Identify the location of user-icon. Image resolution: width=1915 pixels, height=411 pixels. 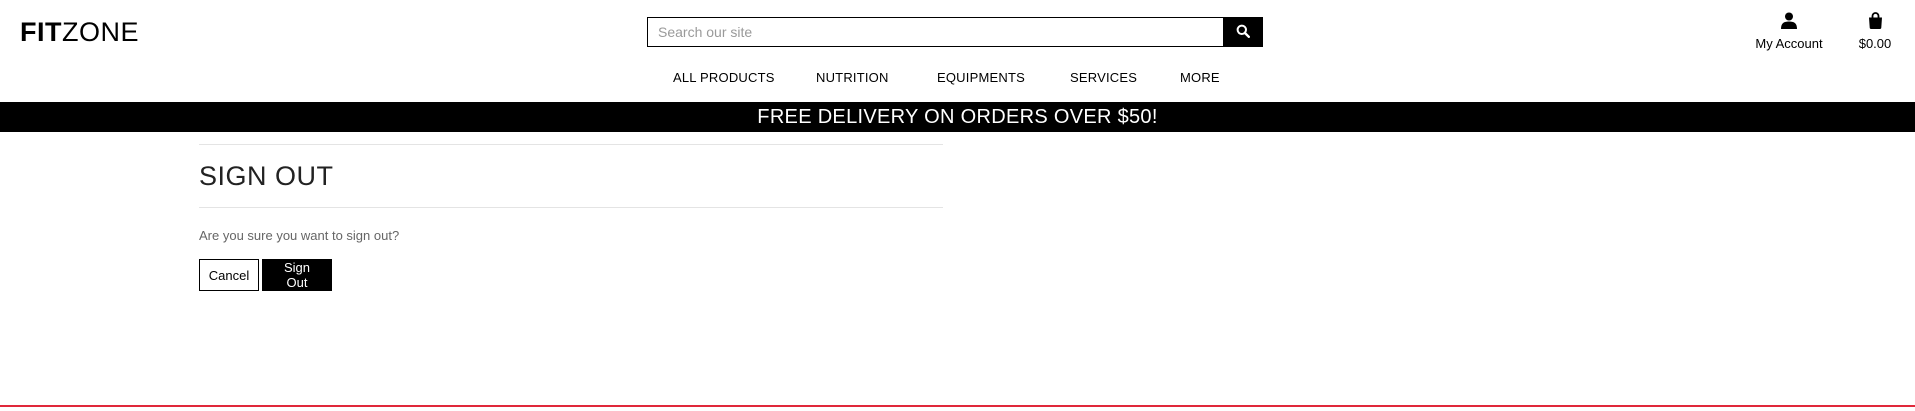
(1789, 24).